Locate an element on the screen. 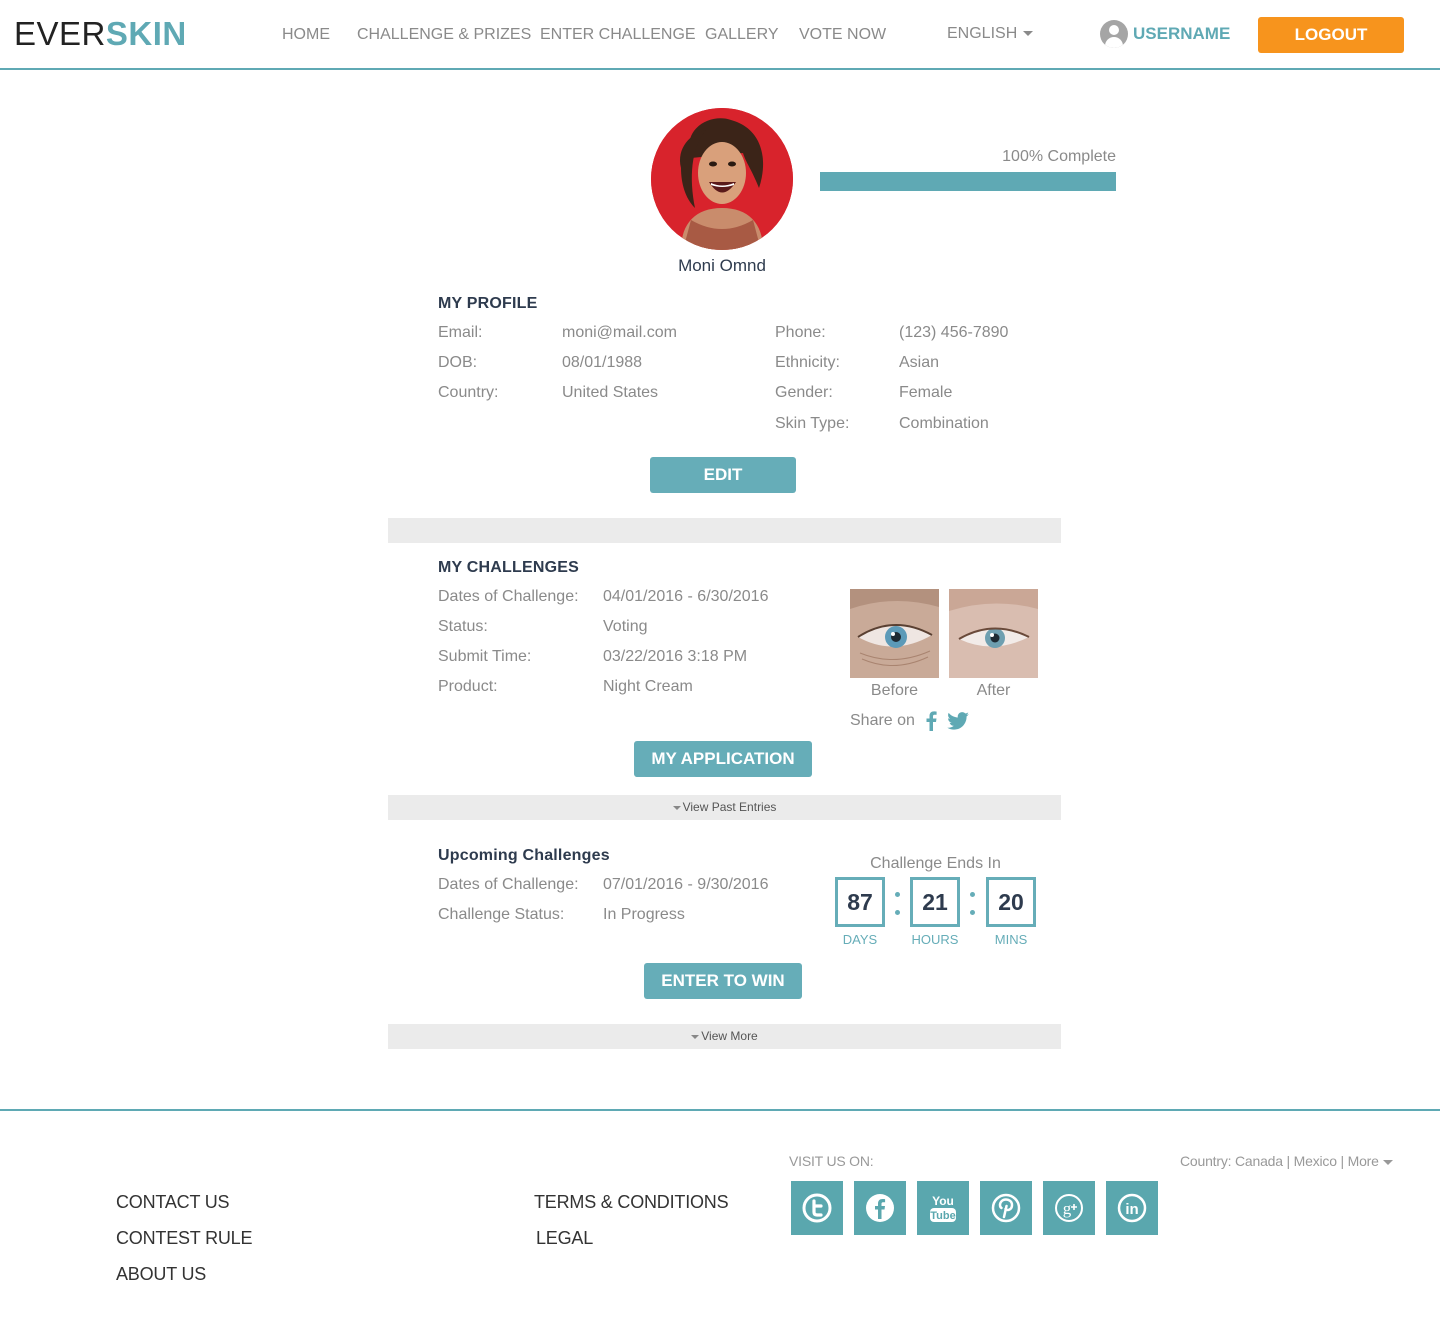 The height and width of the screenshot is (1329, 1440). nav-enter-challenge: ENTER CHALLENGE is located at coordinates (618, 35).